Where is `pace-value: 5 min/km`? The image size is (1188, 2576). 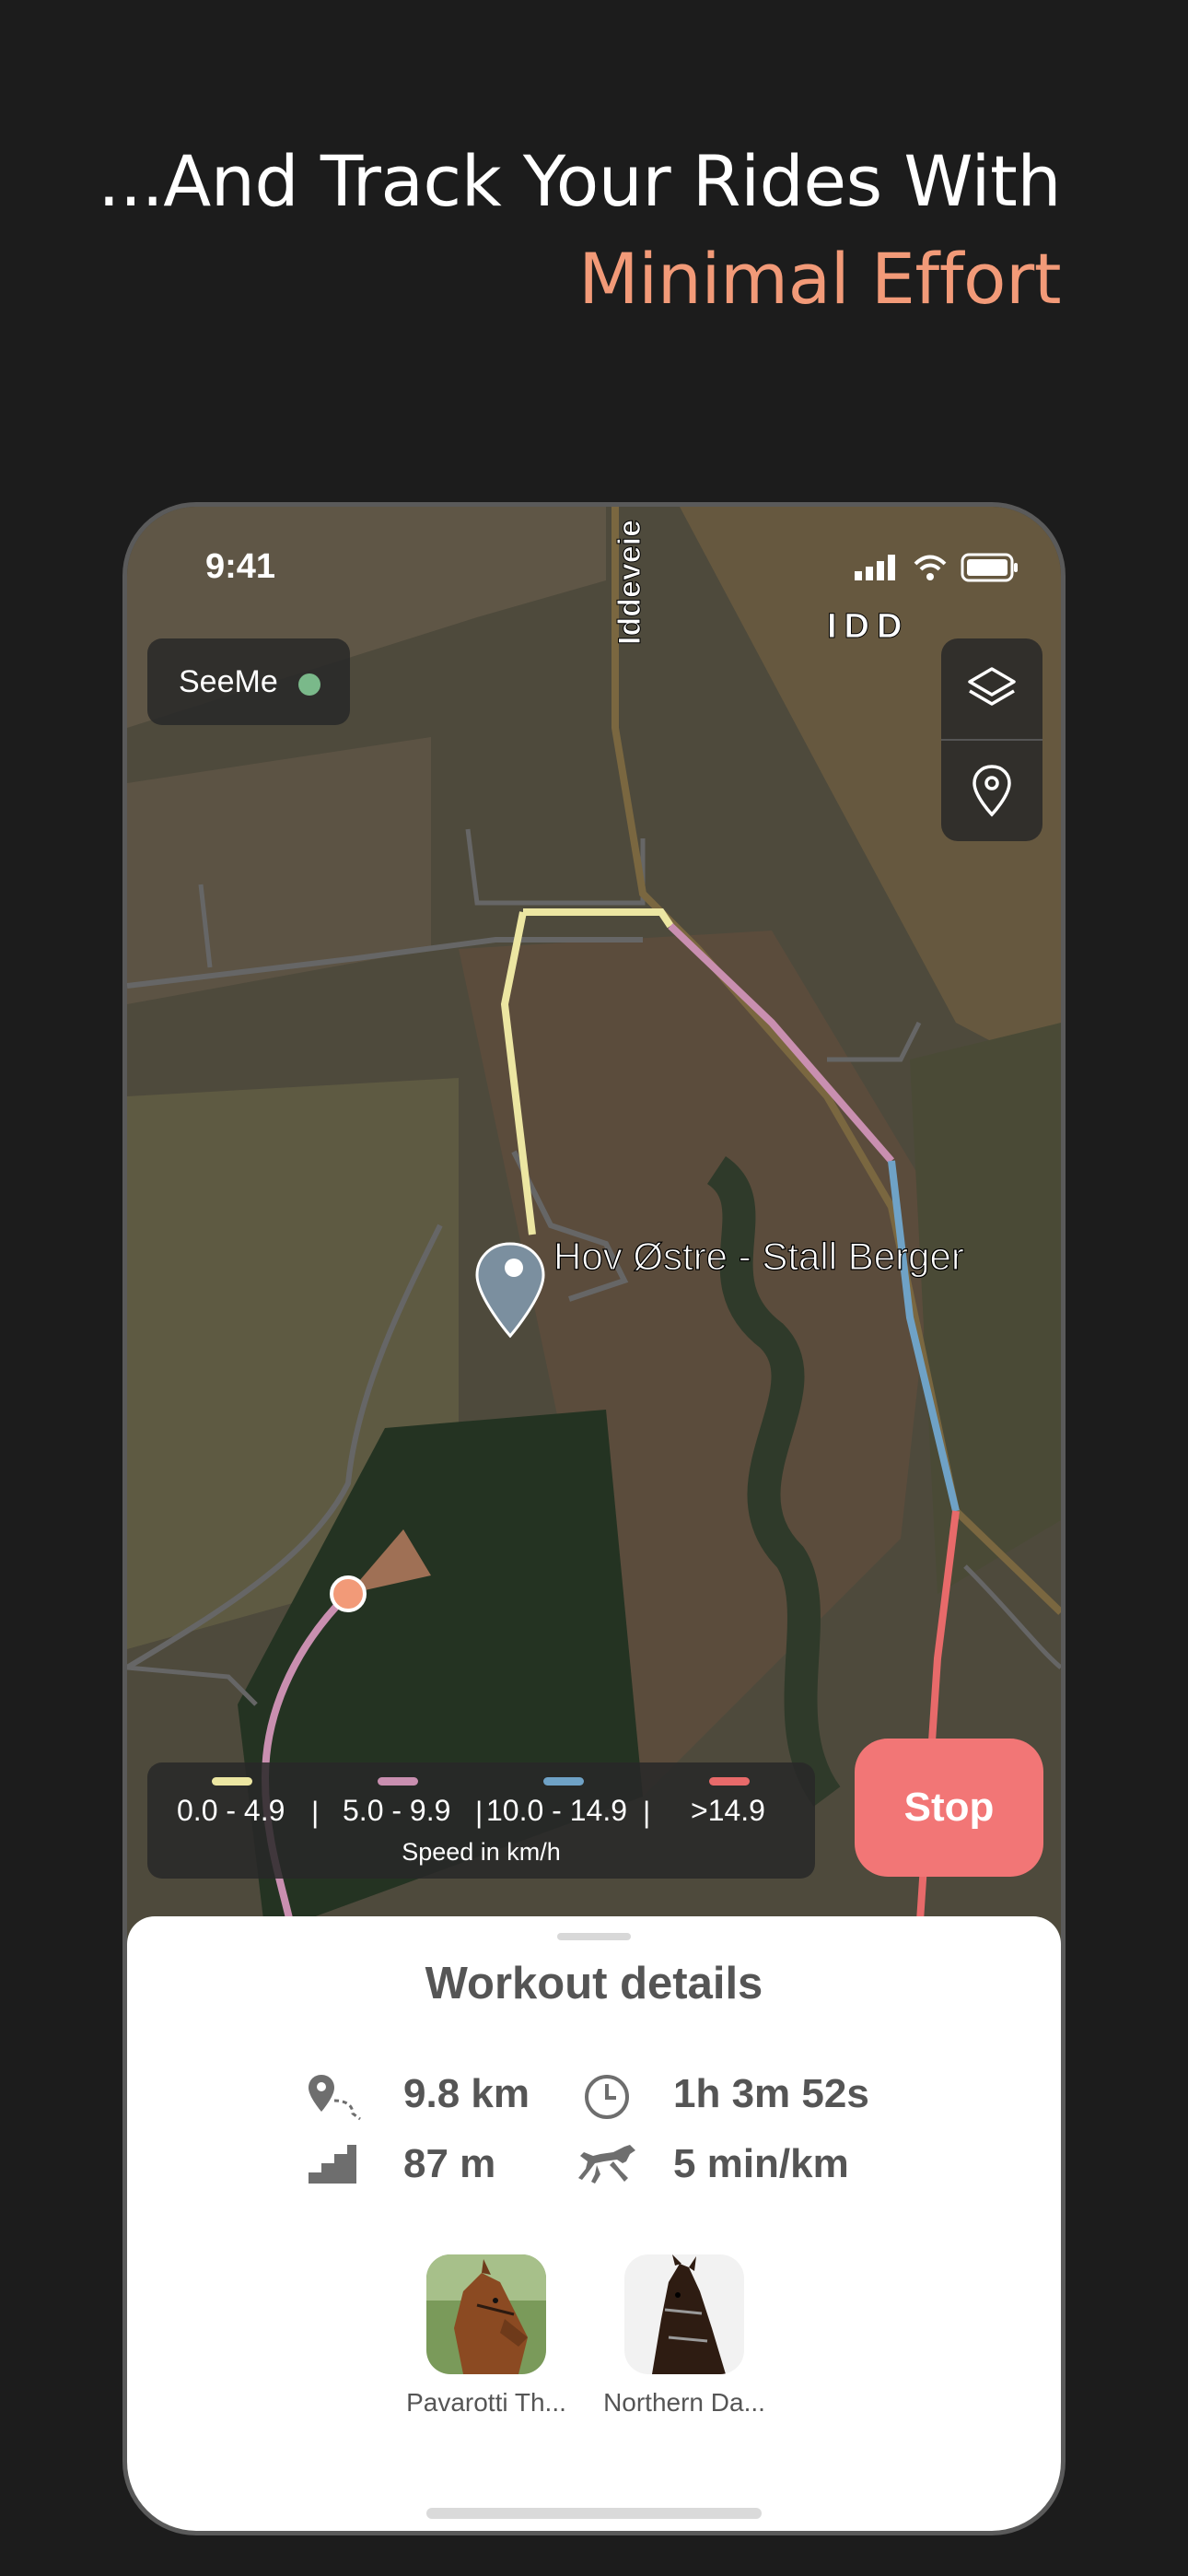
pace-value: 5 min/km is located at coordinates (761, 2163).